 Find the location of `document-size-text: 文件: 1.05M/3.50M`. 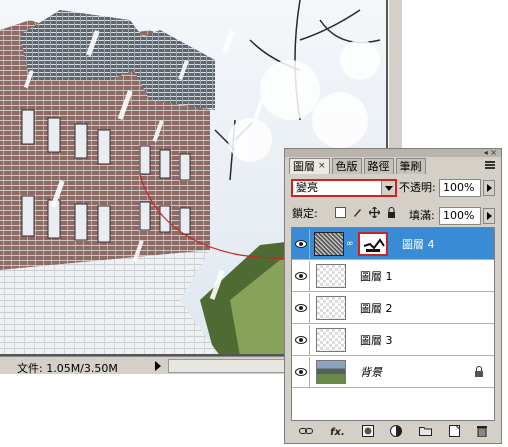

document-size-text: 文件: 1.05M/3.50M is located at coordinates (67, 368).